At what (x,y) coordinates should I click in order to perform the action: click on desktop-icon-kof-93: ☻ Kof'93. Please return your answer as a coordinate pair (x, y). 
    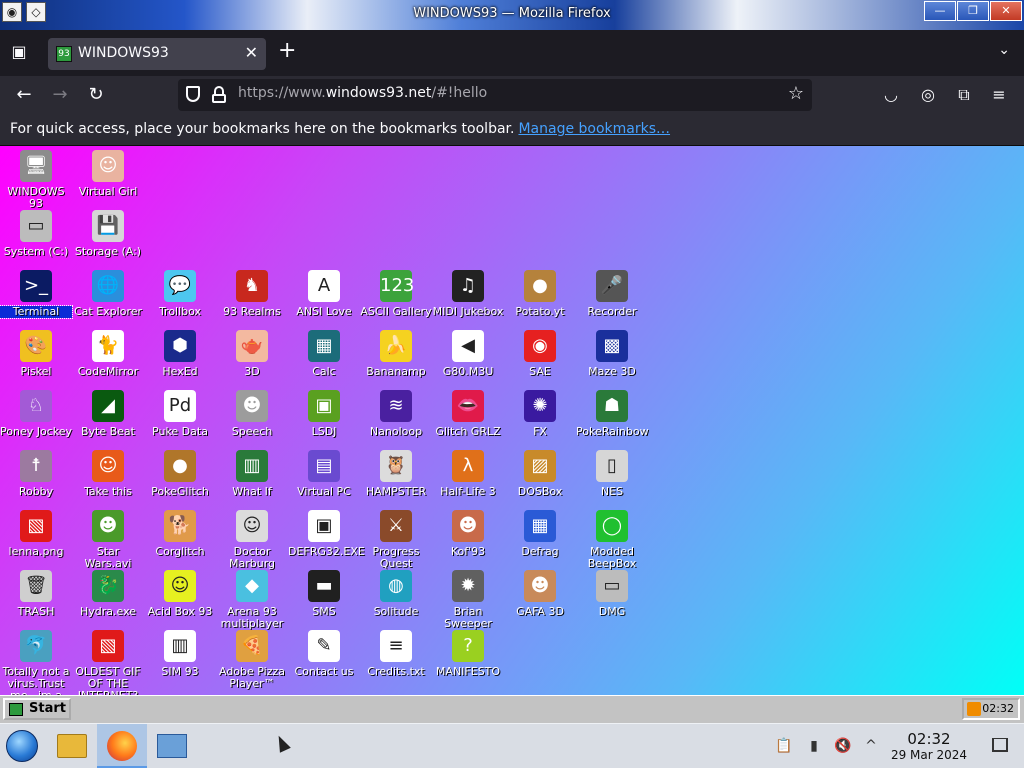
    Looking at the image, I should click on (468, 534).